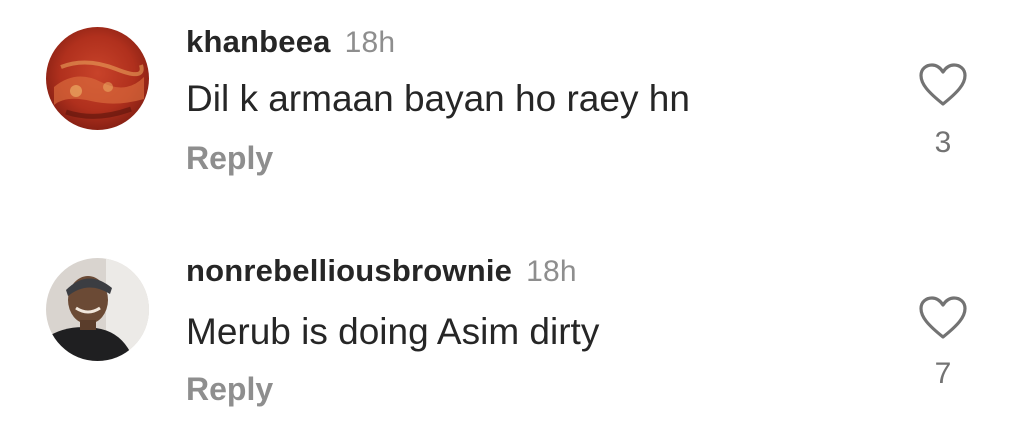  I want to click on comment-text: Merub is doing Asim dirty, so click(393, 331).